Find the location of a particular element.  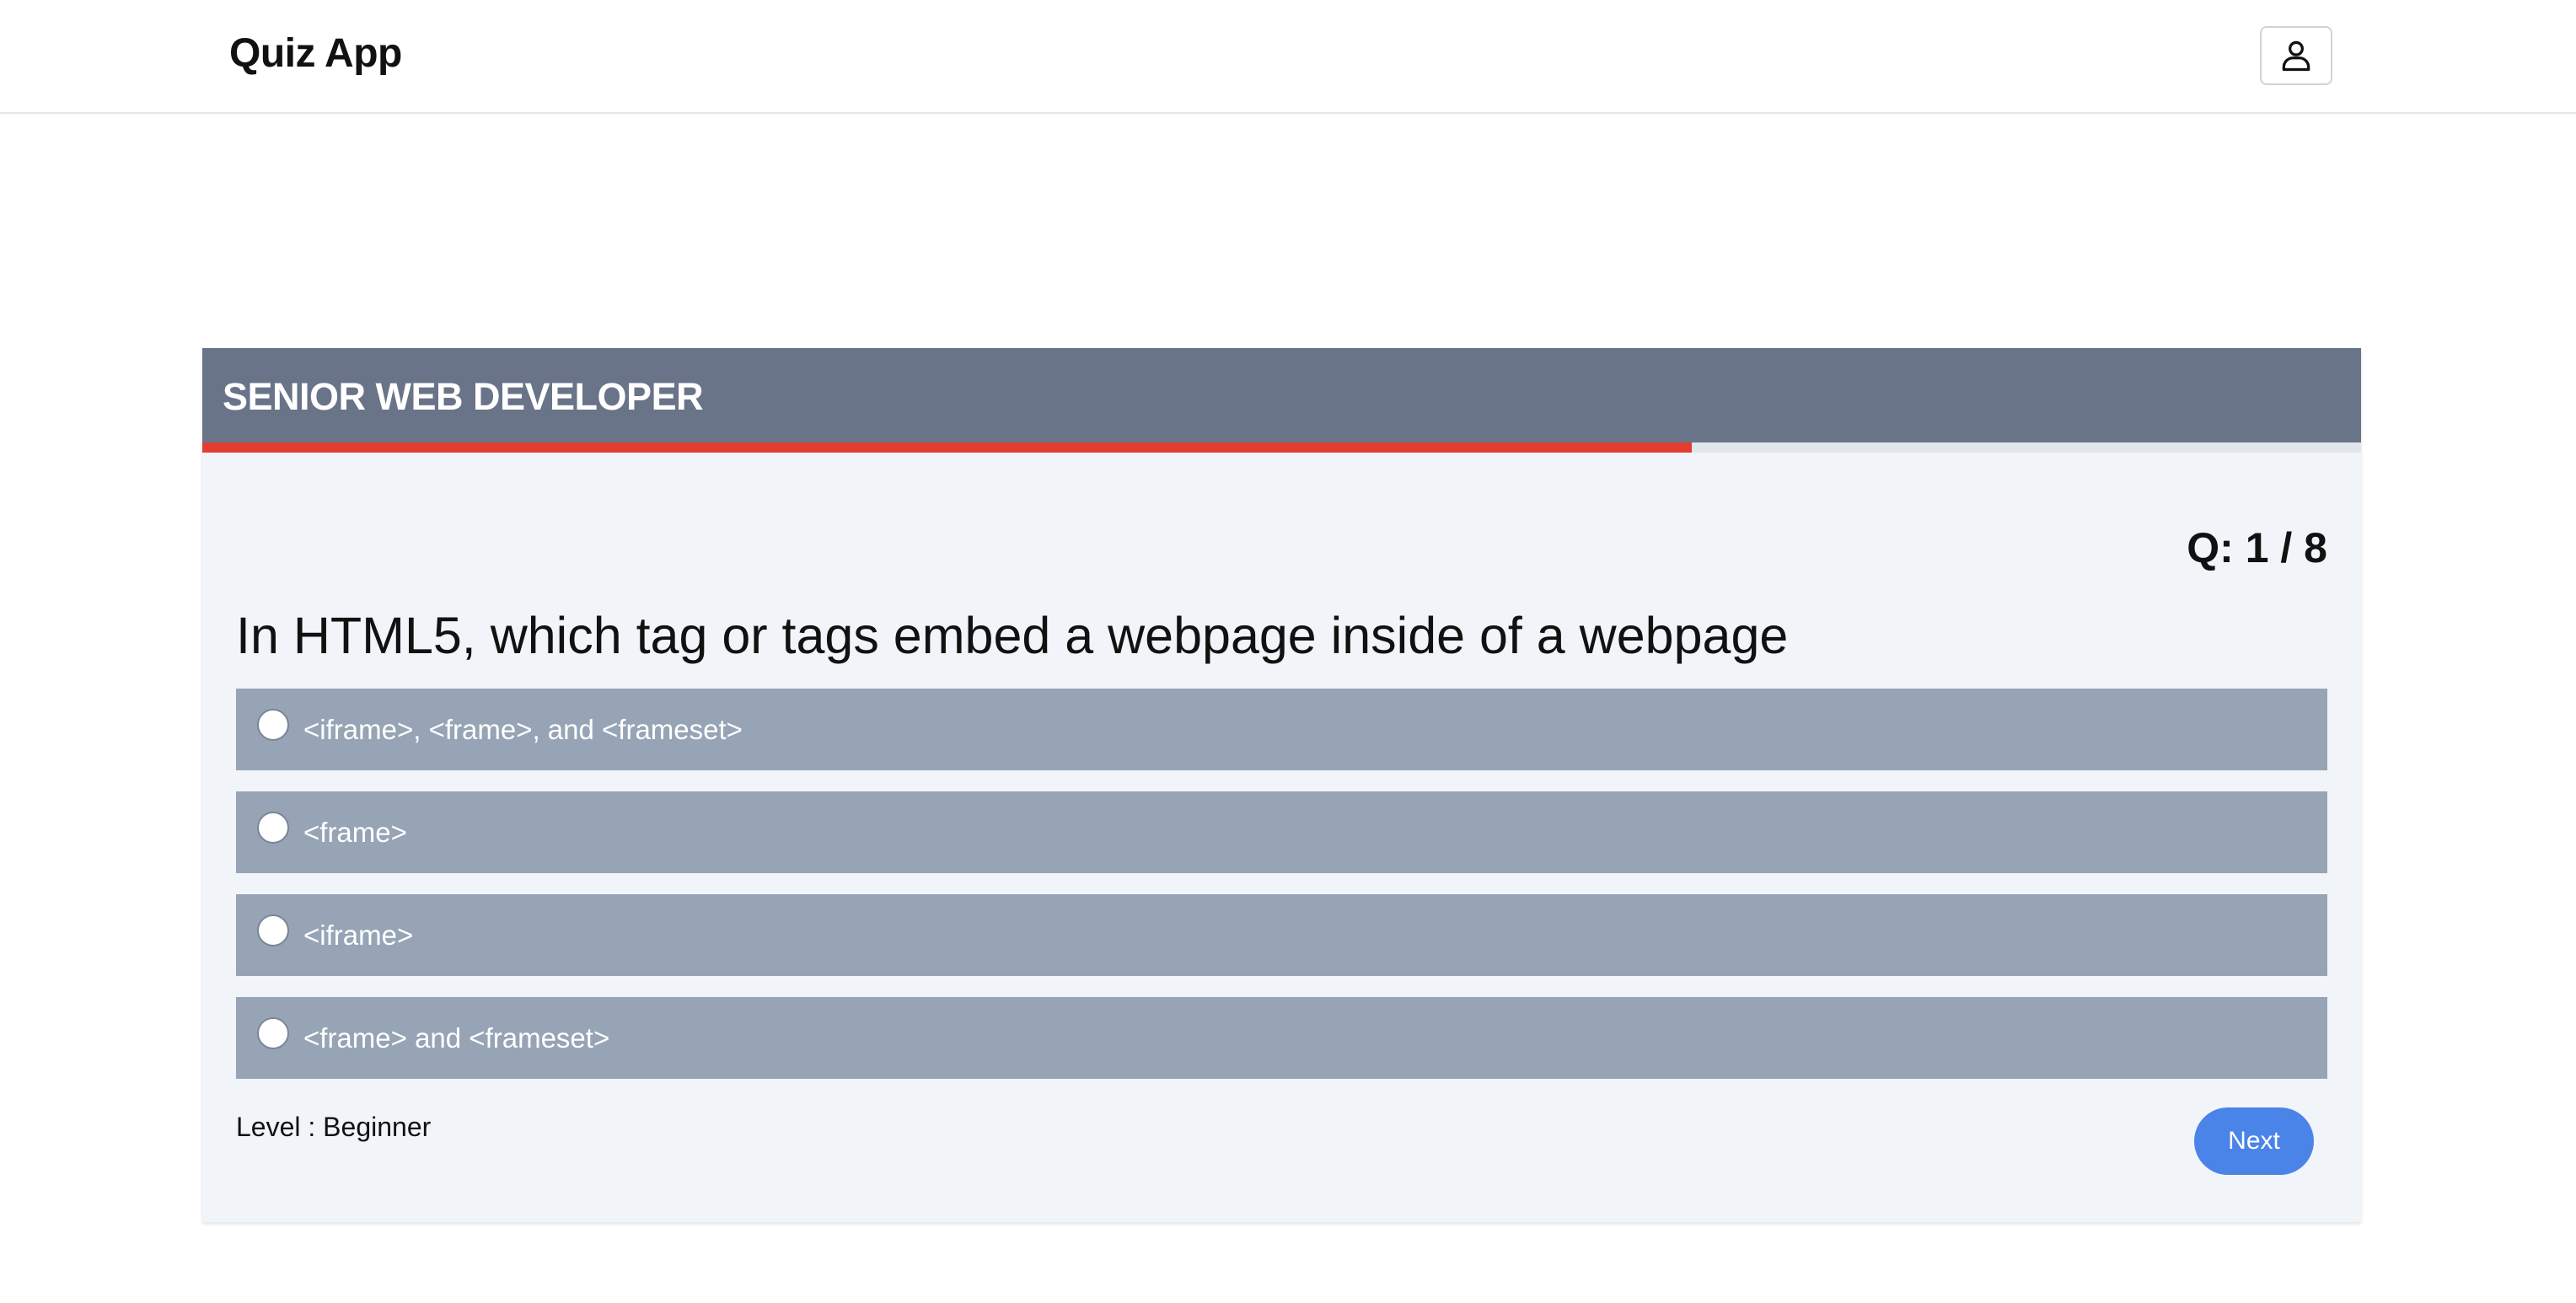

answer-option: <frame> is located at coordinates (1281, 832).